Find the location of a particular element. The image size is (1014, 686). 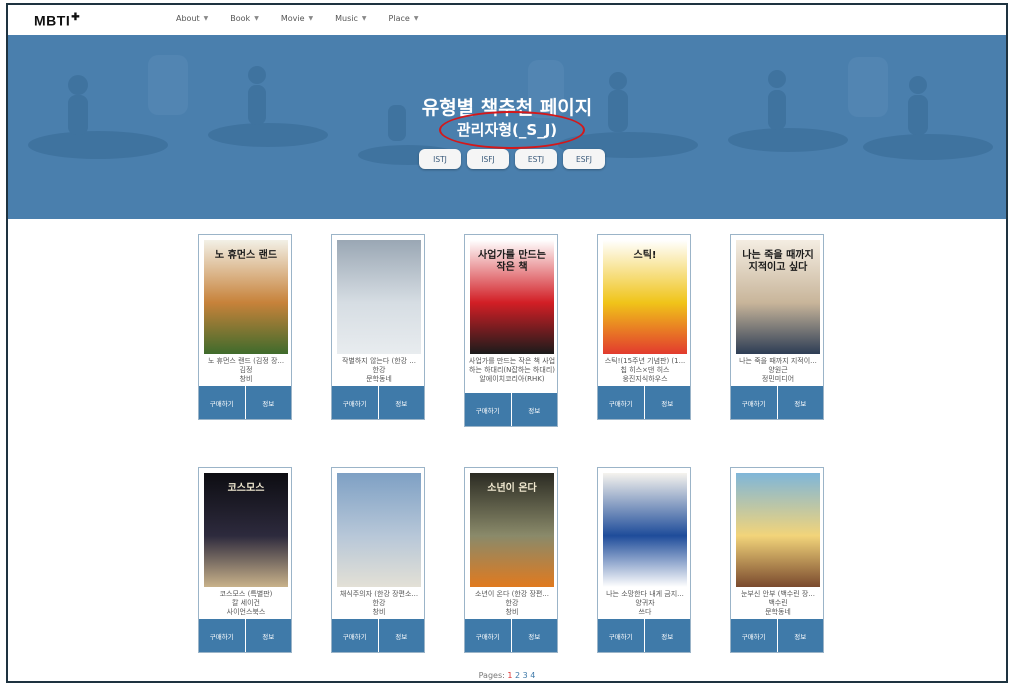

type-button-group: ISTJ ISFJ ESTJ ESFJ is located at coordinates (512, 159).